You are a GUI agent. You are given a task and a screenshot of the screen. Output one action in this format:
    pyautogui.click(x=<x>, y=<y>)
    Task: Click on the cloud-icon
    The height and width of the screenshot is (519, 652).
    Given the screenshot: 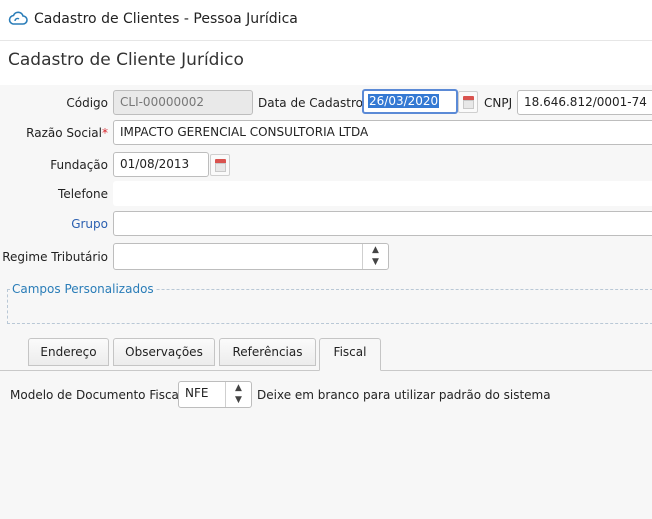 What is the action you would take?
    pyautogui.click(x=18, y=19)
    